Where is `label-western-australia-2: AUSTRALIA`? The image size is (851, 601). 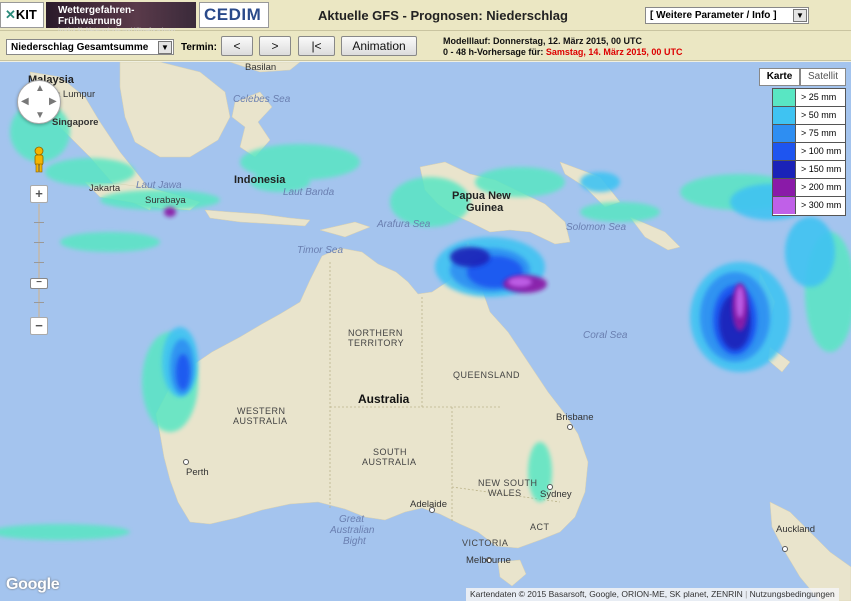 label-western-australia-2: AUSTRALIA is located at coordinates (260, 421).